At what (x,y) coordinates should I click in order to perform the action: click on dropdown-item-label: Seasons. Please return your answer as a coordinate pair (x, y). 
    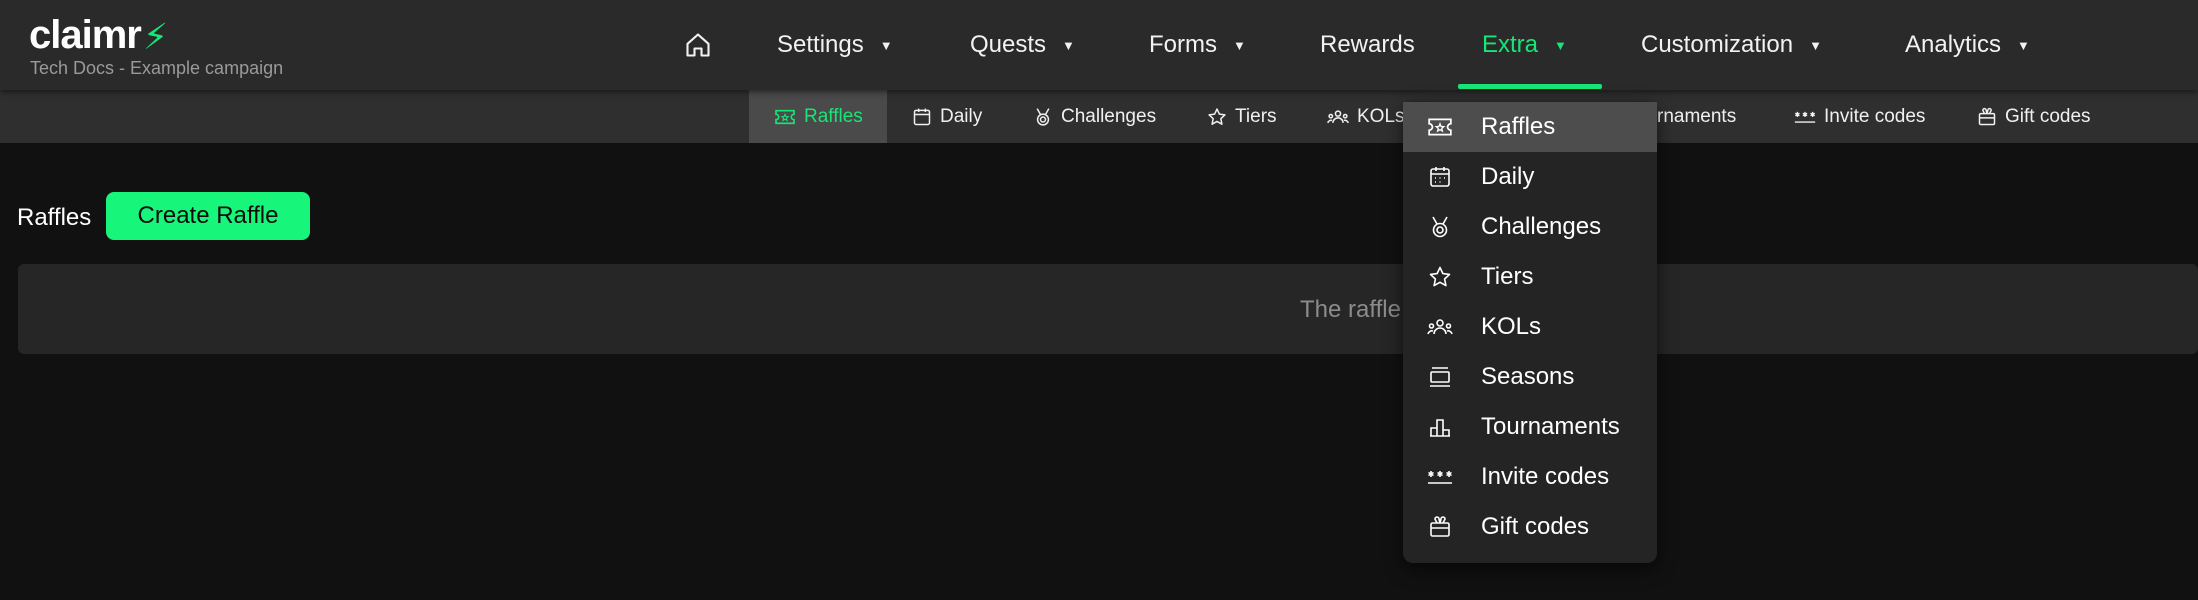
    Looking at the image, I should click on (1528, 376).